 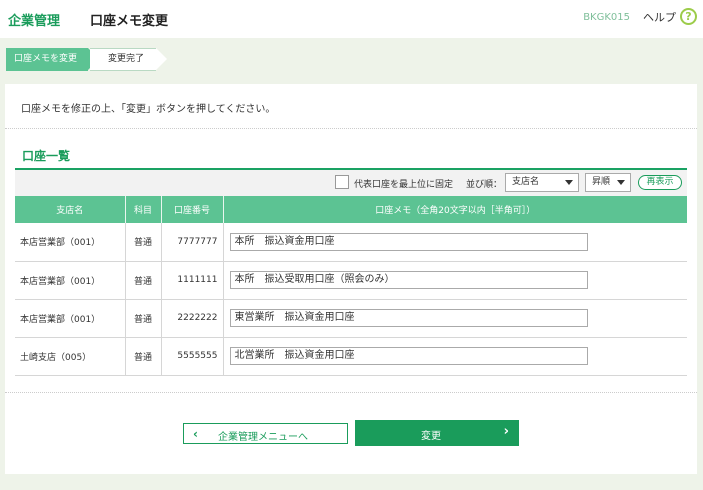 I want to click on sort-key-value: 支店名, so click(x=526, y=182).